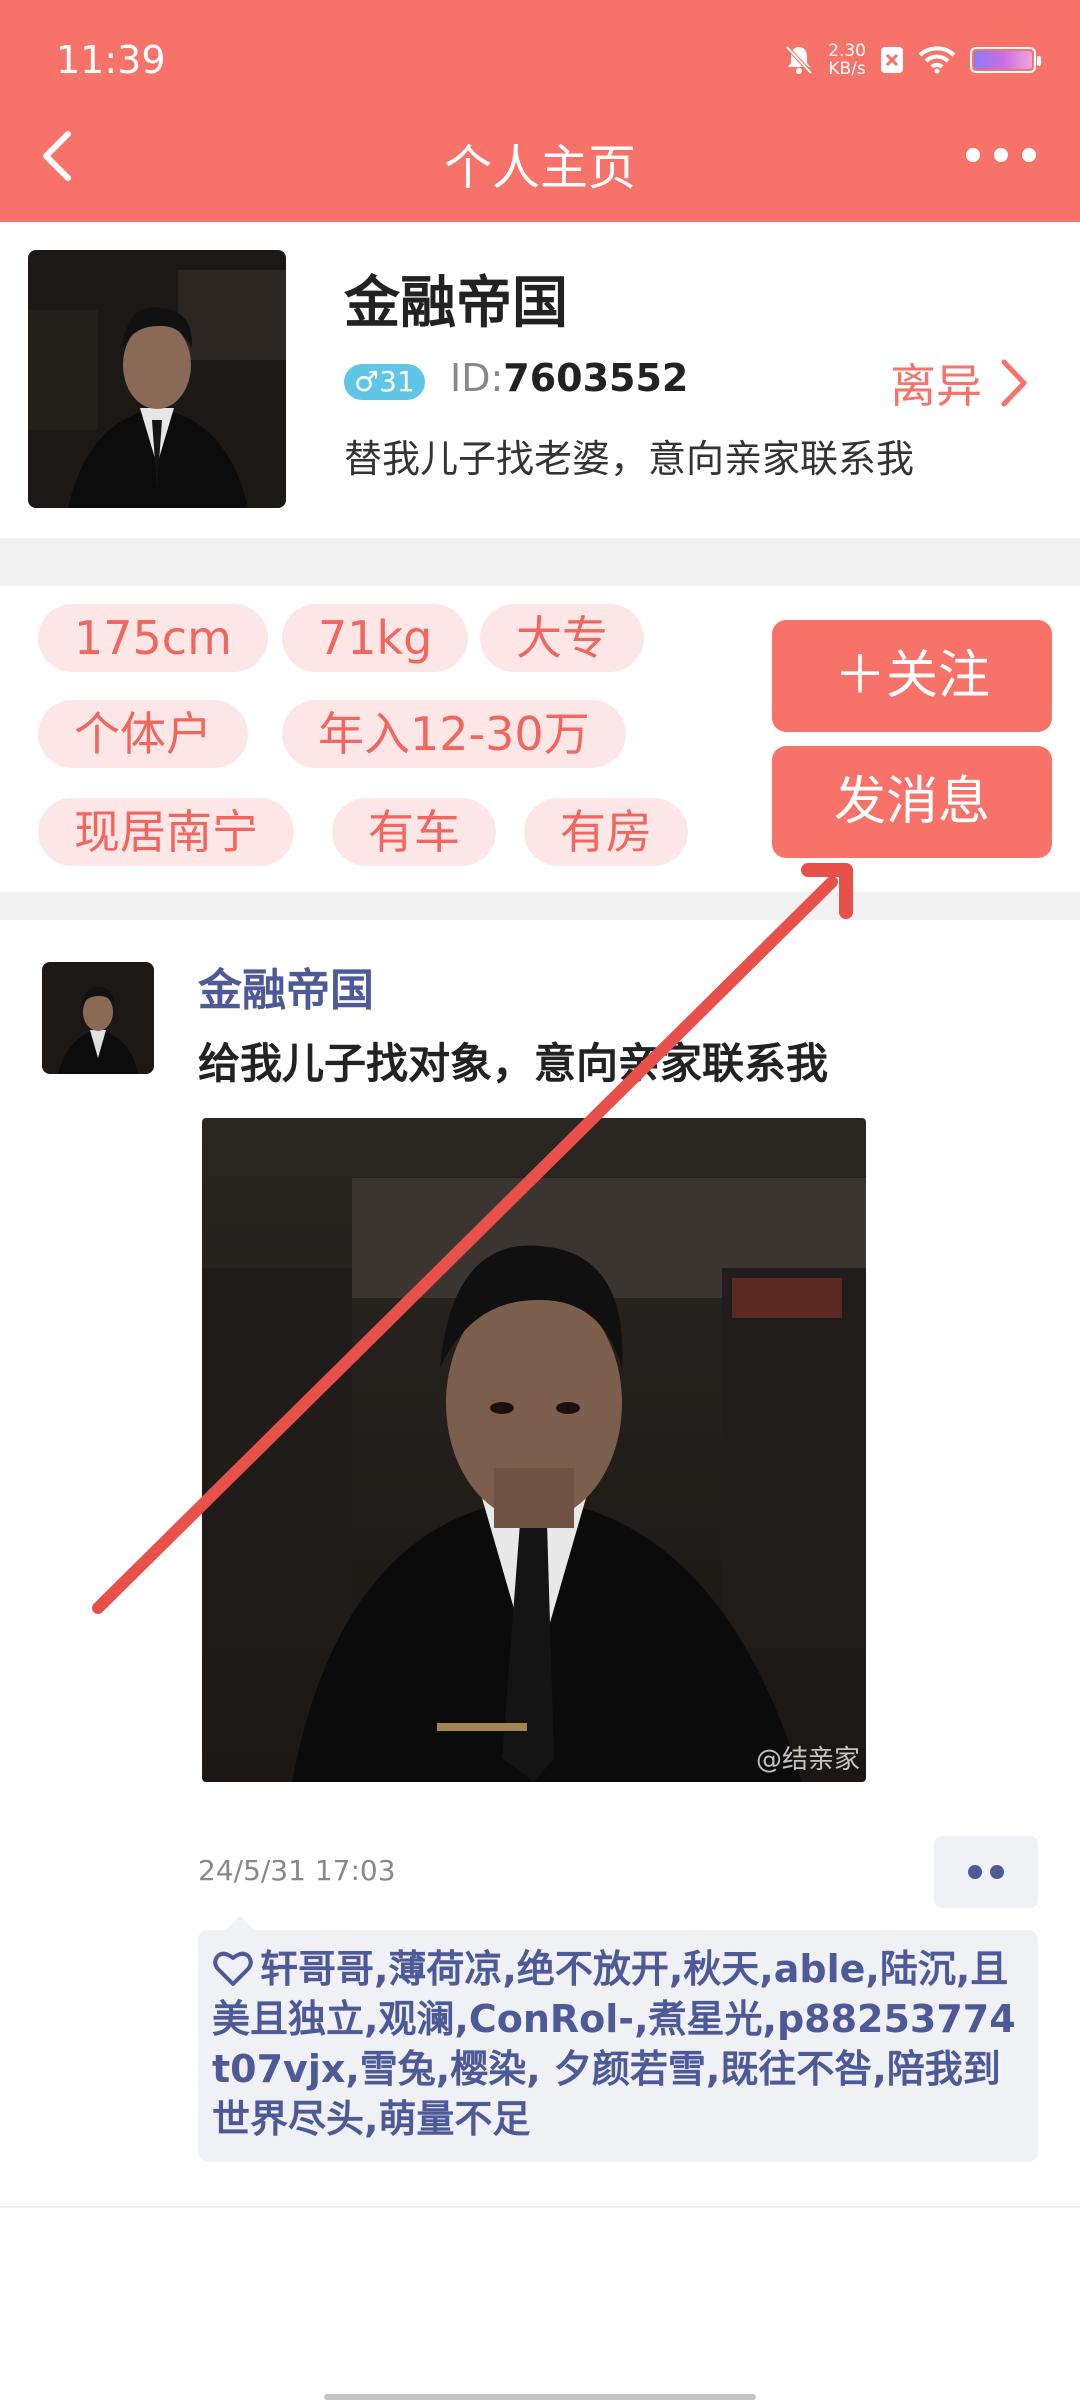 The width and height of the screenshot is (1080, 2408). Describe the element at coordinates (286, 986) in the screenshot. I see `post-author-name: 金融帝国` at that location.